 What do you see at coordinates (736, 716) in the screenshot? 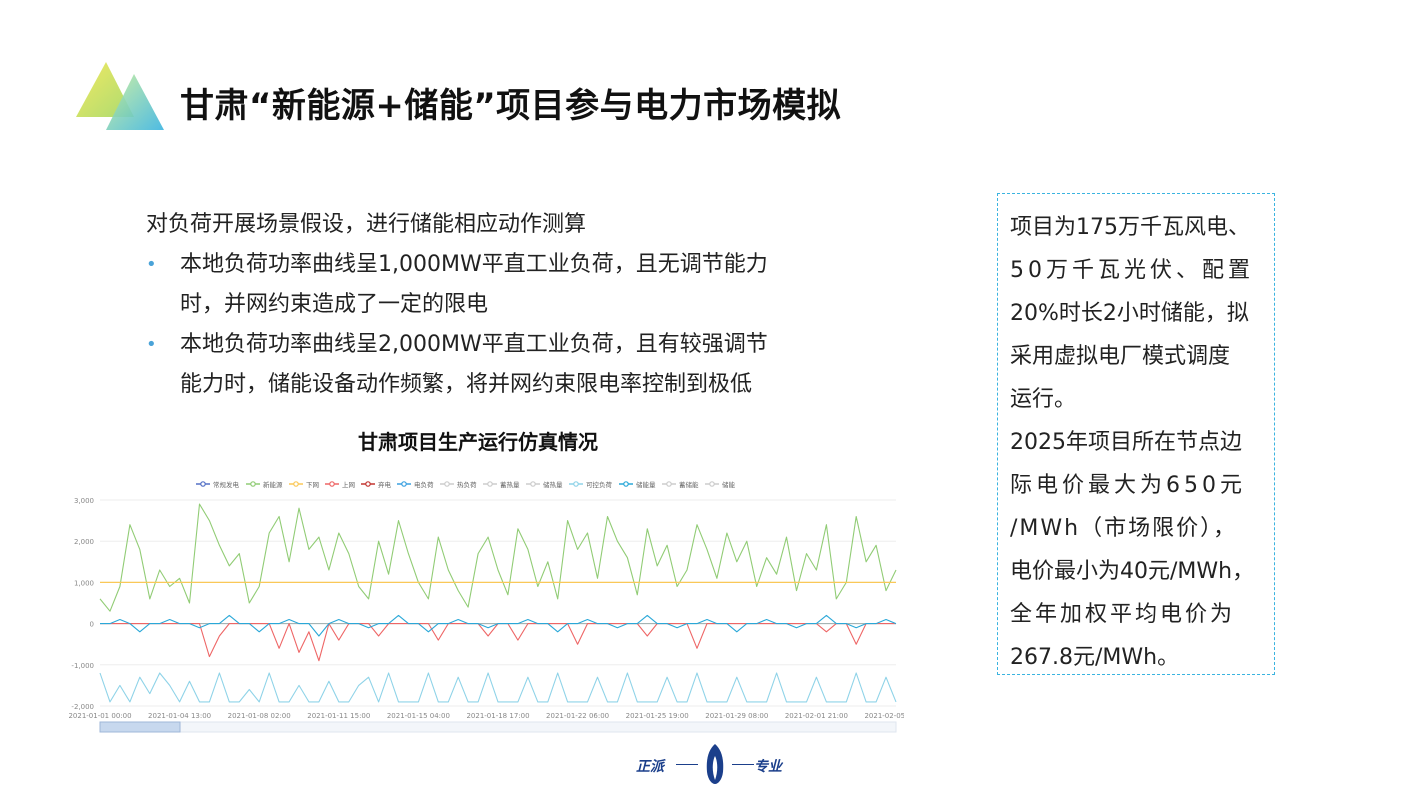
I see `x-tick-label: 2021-01-29 08:00` at bounding box center [736, 716].